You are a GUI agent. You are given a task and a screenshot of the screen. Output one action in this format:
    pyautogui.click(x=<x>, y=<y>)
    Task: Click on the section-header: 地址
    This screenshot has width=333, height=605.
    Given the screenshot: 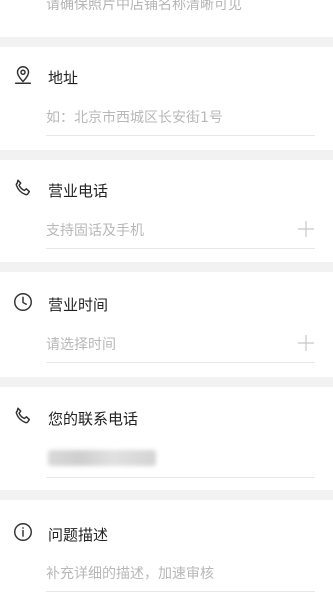 What is the action you would take?
    pyautogui.click(x=45, y=77)
    